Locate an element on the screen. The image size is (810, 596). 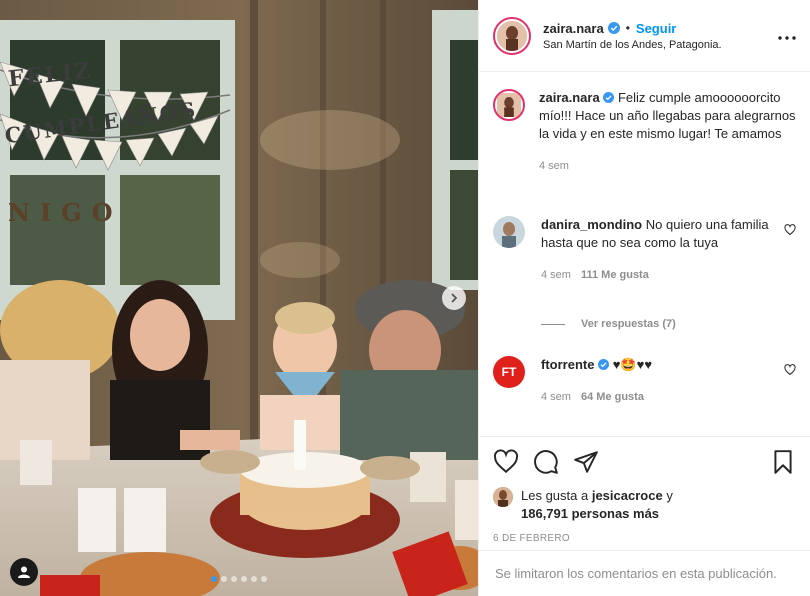
like-heart-icon is located at coordinates (506, 462).